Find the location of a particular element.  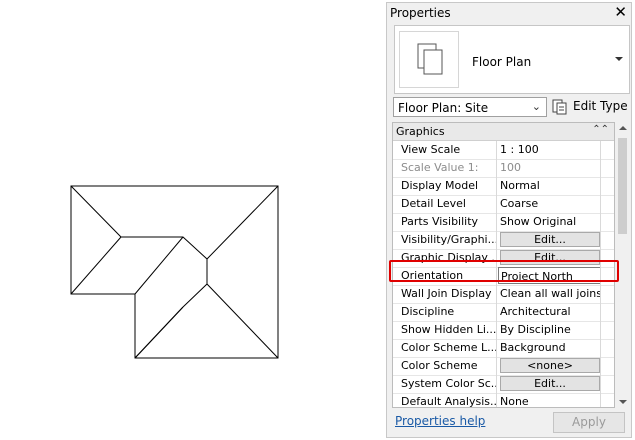

property-value-field: Project North is located at coordinates (549, 275).